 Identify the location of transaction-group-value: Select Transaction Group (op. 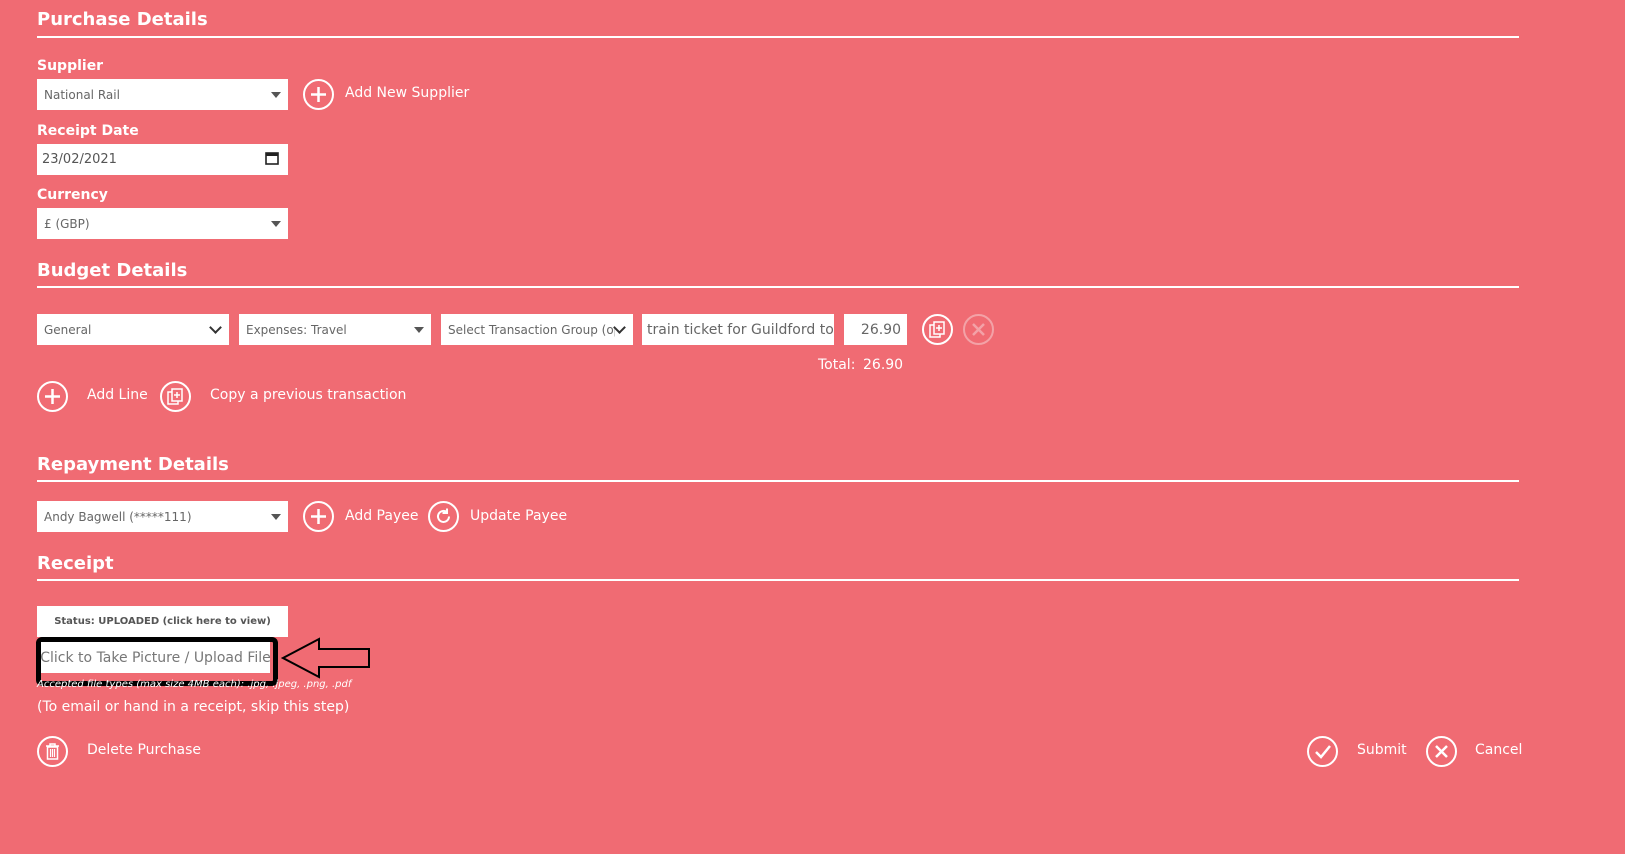
(531, 329).